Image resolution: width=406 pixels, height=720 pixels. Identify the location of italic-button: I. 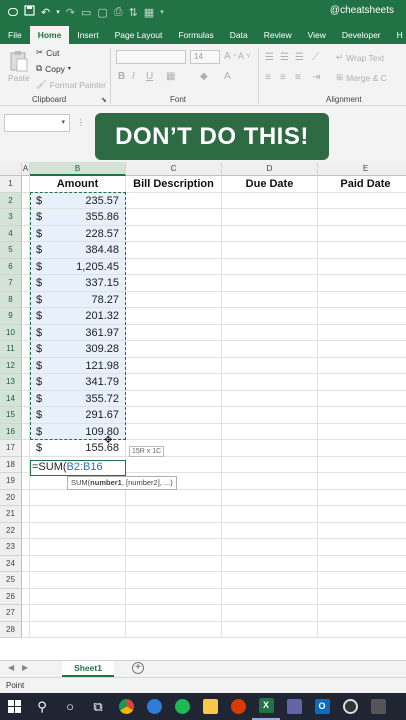
(133, 76).